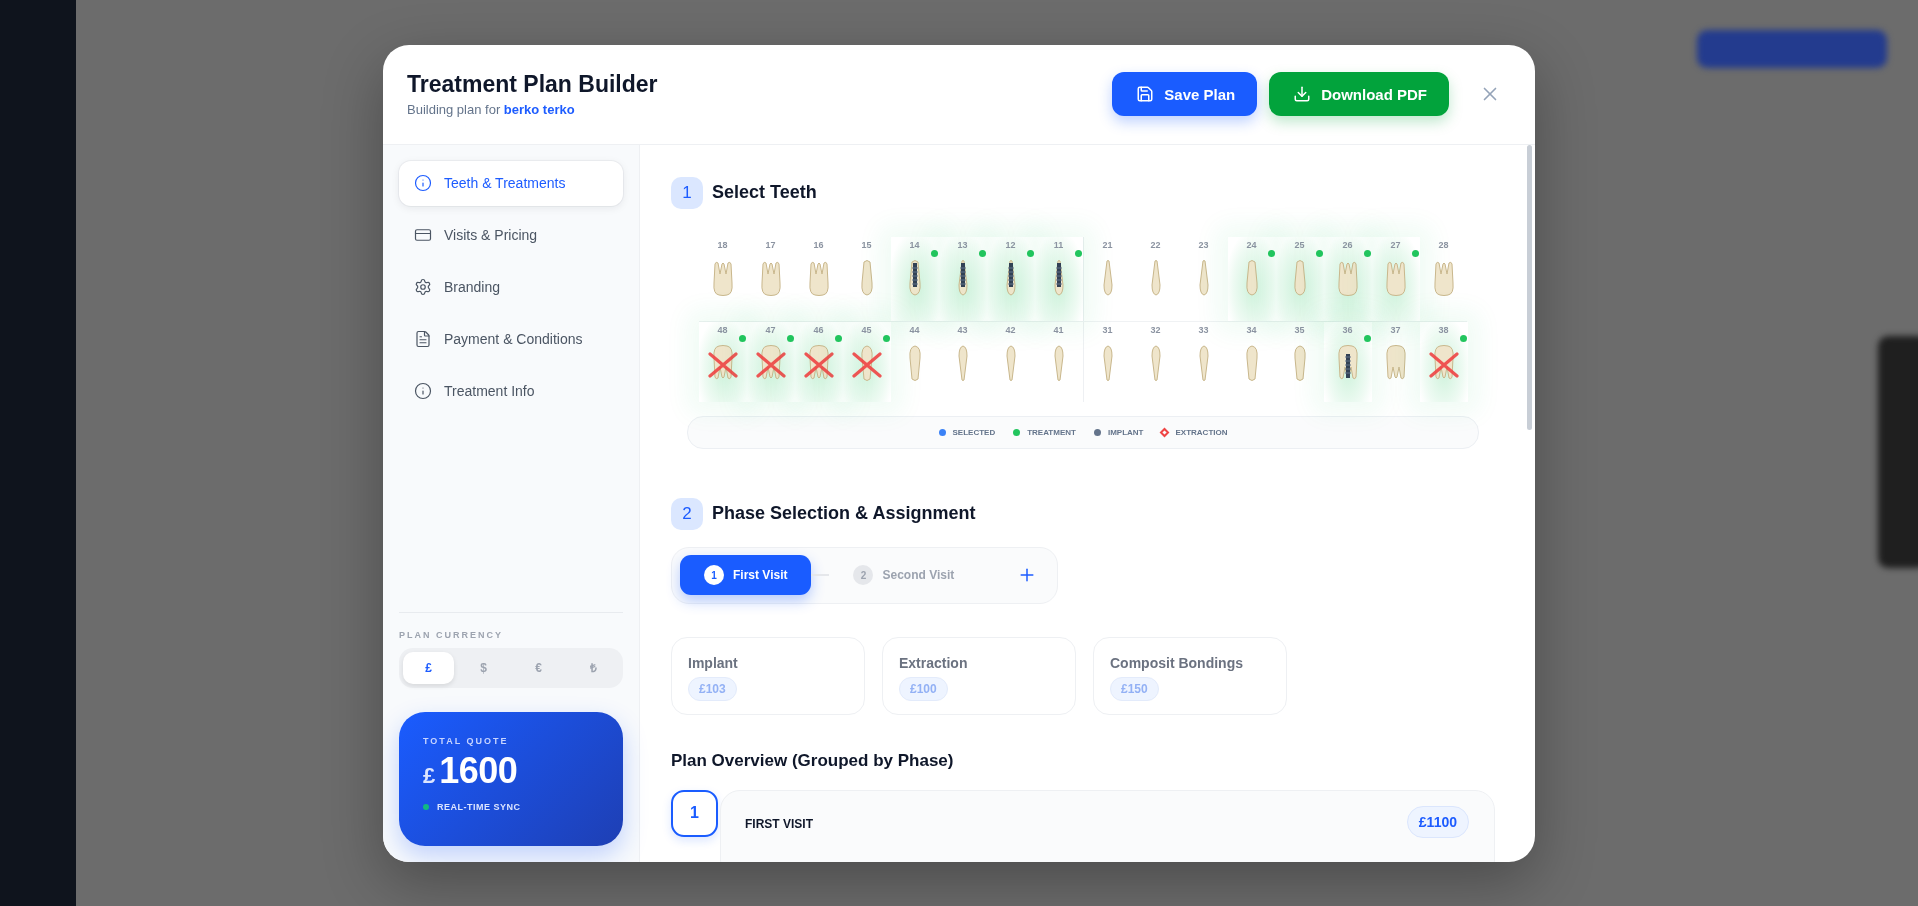  Describe the element at coordinates (511, 235) in the screenshot. I see `nav-item: Visits & Pricing` at that location.